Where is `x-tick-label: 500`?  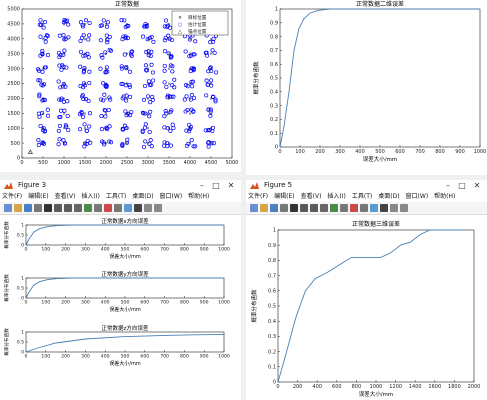
x-tick-label: 500 is located at coordinates (125, 357).